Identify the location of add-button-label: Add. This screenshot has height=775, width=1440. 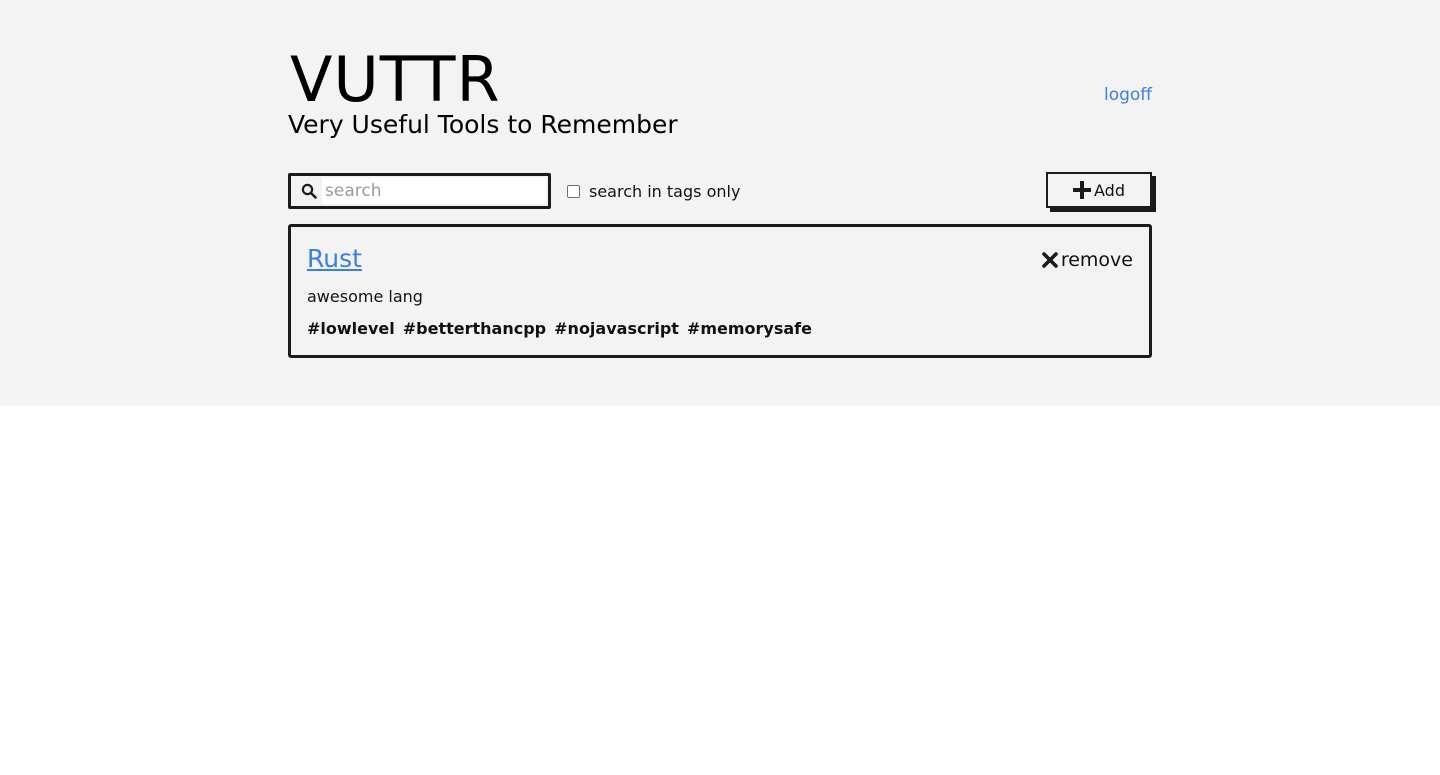
(1109, 190).